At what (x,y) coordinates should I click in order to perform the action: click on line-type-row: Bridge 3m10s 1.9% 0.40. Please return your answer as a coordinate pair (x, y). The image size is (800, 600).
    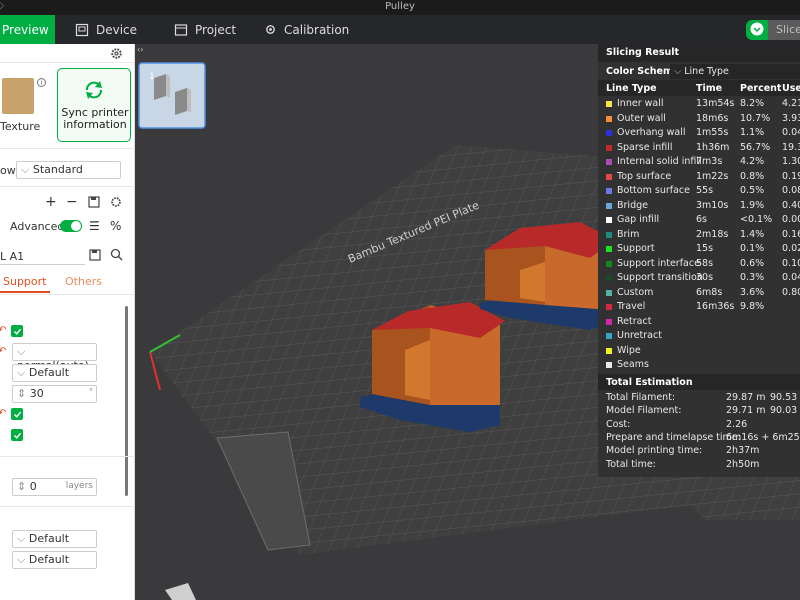
    Looking at the image, I should click on (699, 206).